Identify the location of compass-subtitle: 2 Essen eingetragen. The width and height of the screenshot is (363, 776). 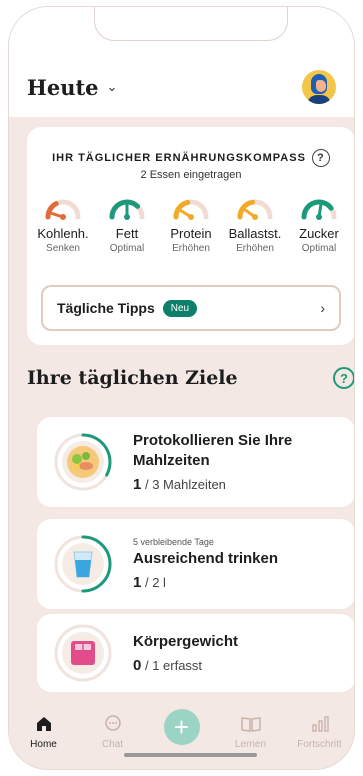
(191, 175).